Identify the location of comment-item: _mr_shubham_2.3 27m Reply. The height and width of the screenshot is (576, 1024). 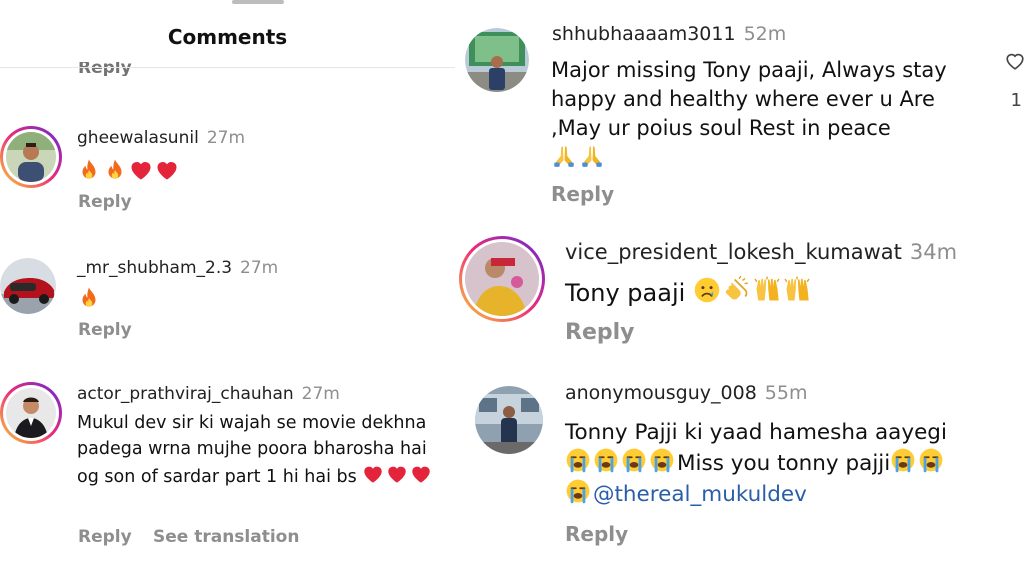
(227, 298).